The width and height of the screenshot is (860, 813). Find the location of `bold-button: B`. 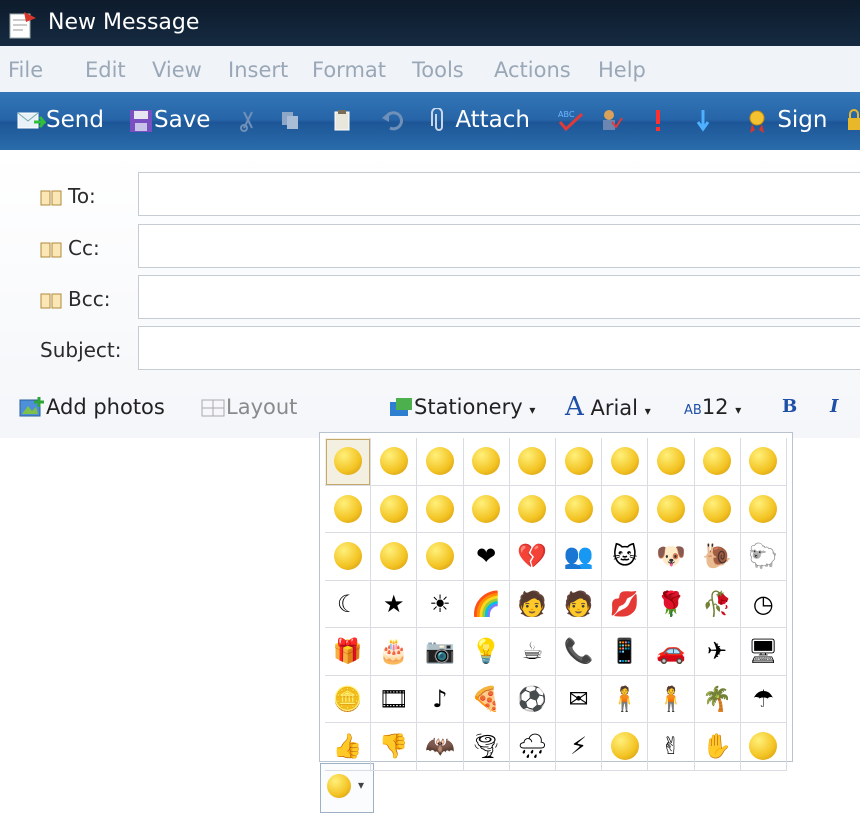

bold-button: B is located at coordinates (789, 407).